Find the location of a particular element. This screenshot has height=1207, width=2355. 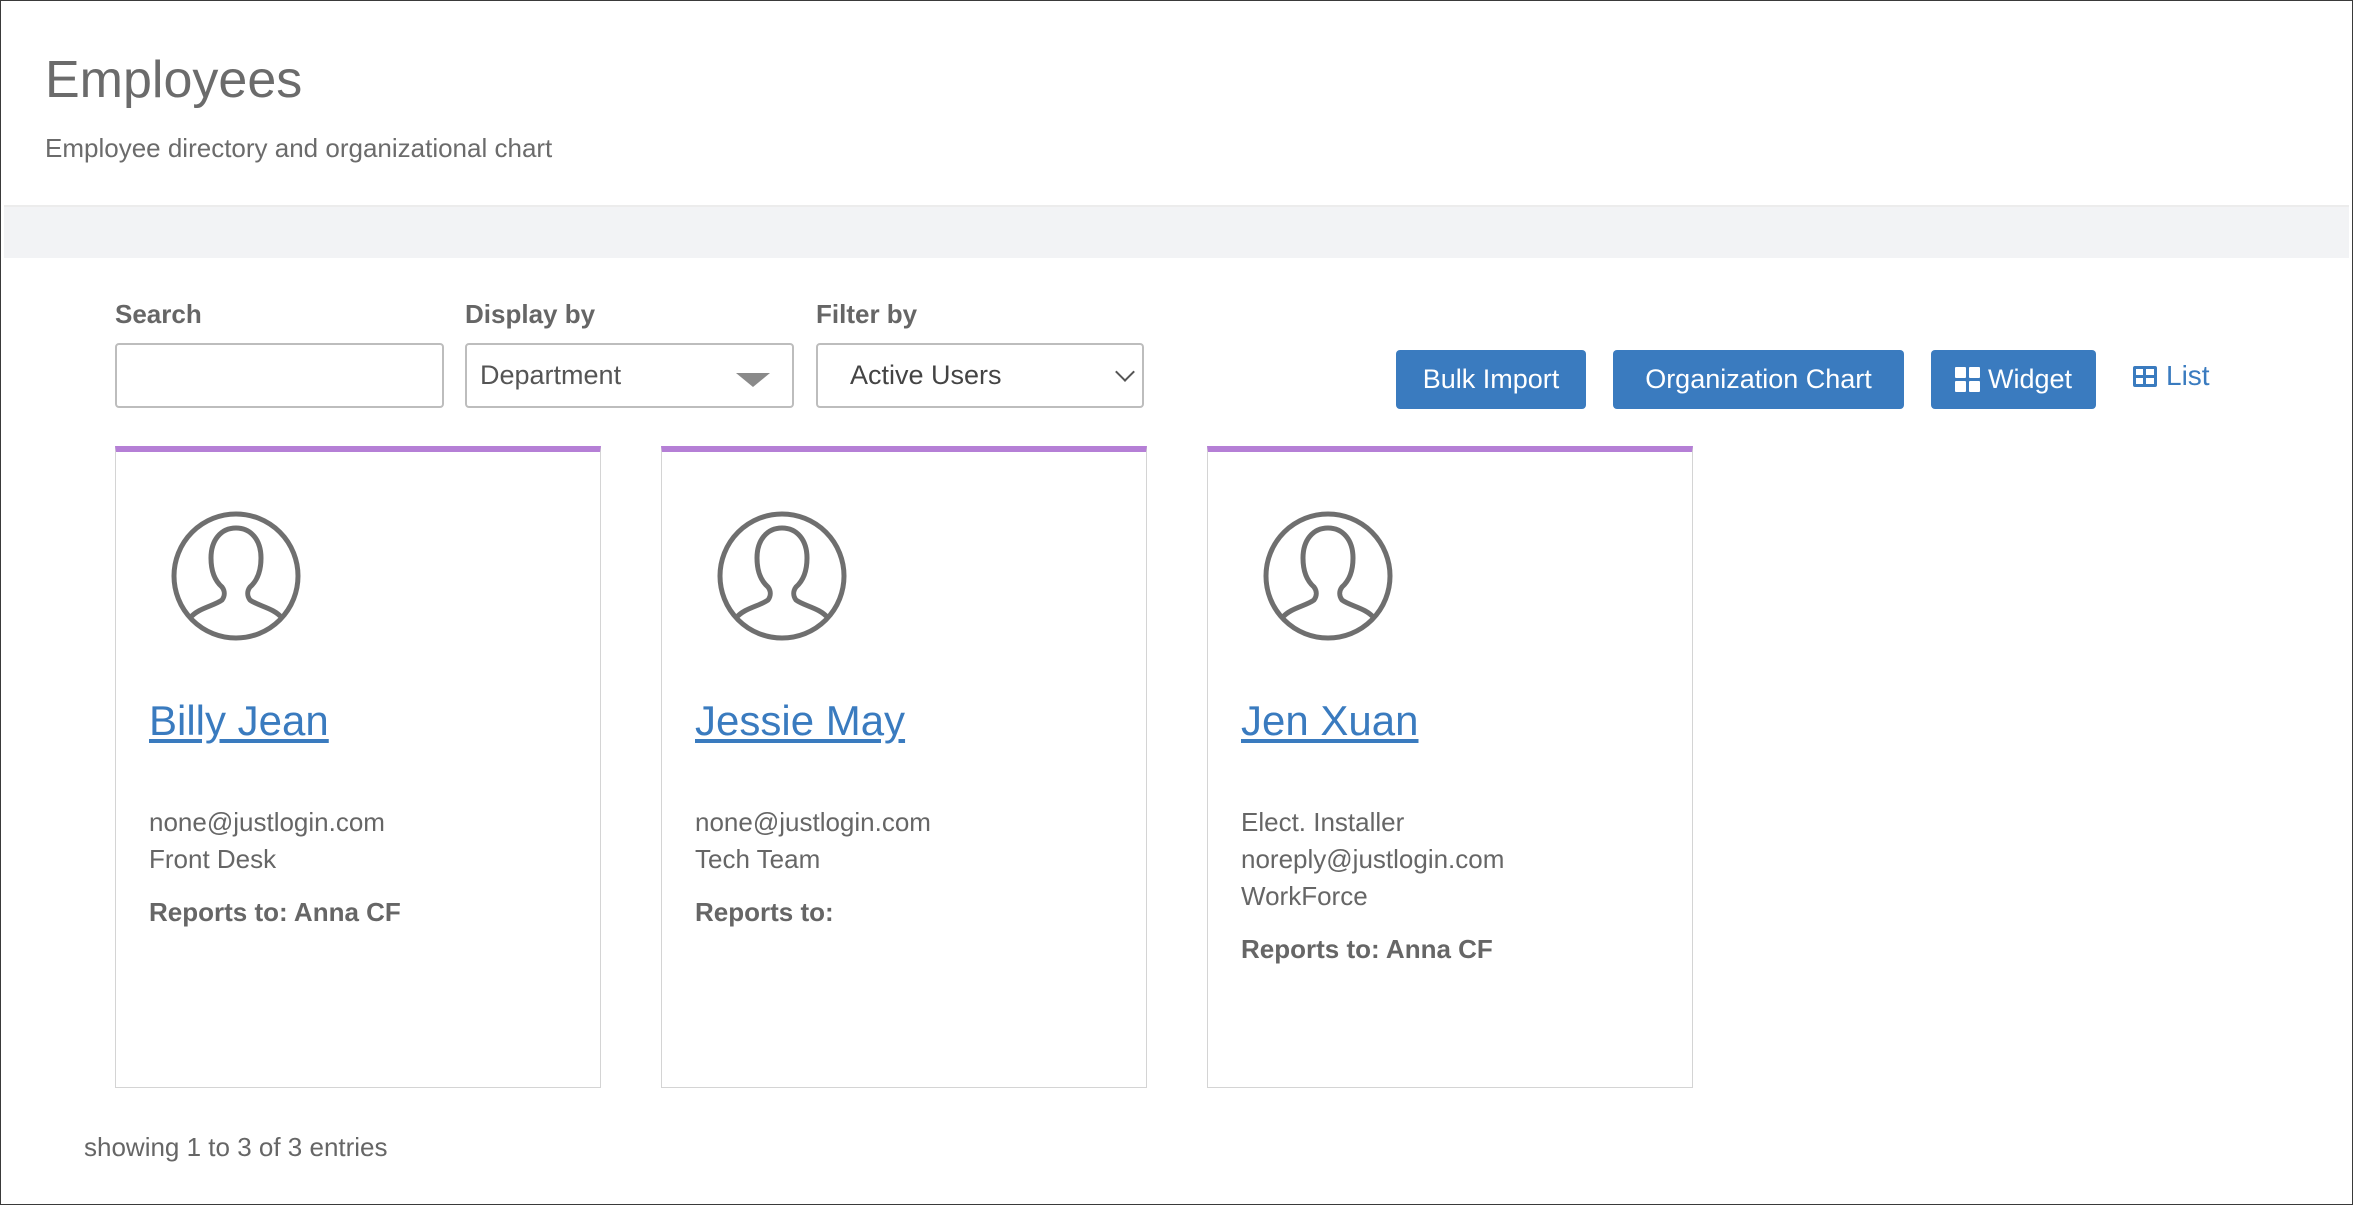

header-band is located at coordinates (1176, 232).